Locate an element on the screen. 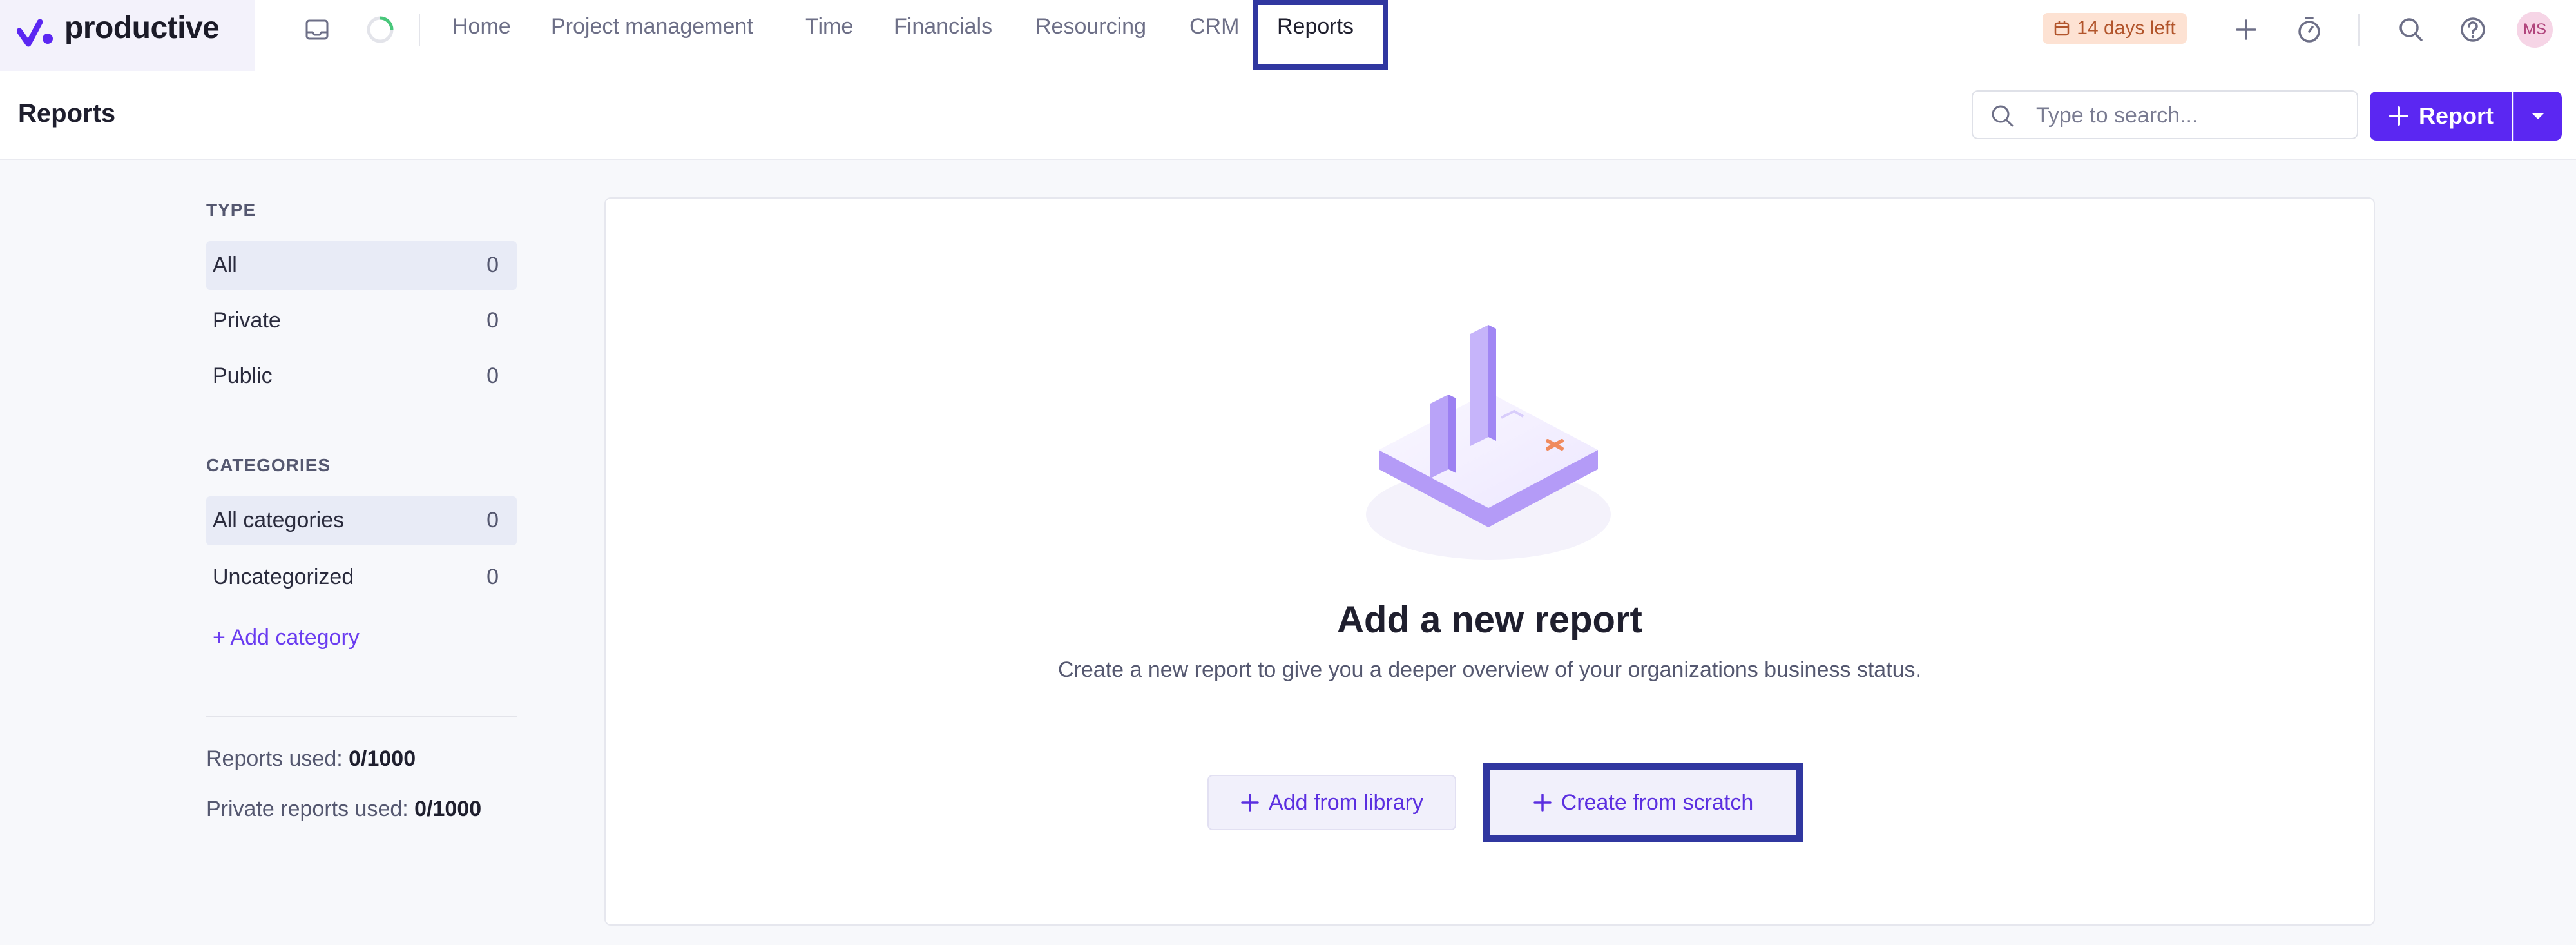 This screenshot has width=2576, height=945. type-section-label: TYPE is located at coordinates (231, 210).